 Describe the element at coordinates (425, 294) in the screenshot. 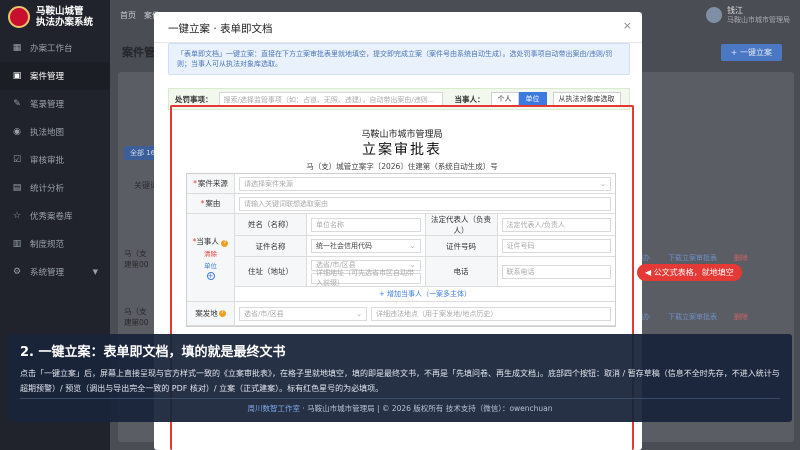

I see `add-party-link: + 增加当事人（一案多主体）` at that location.